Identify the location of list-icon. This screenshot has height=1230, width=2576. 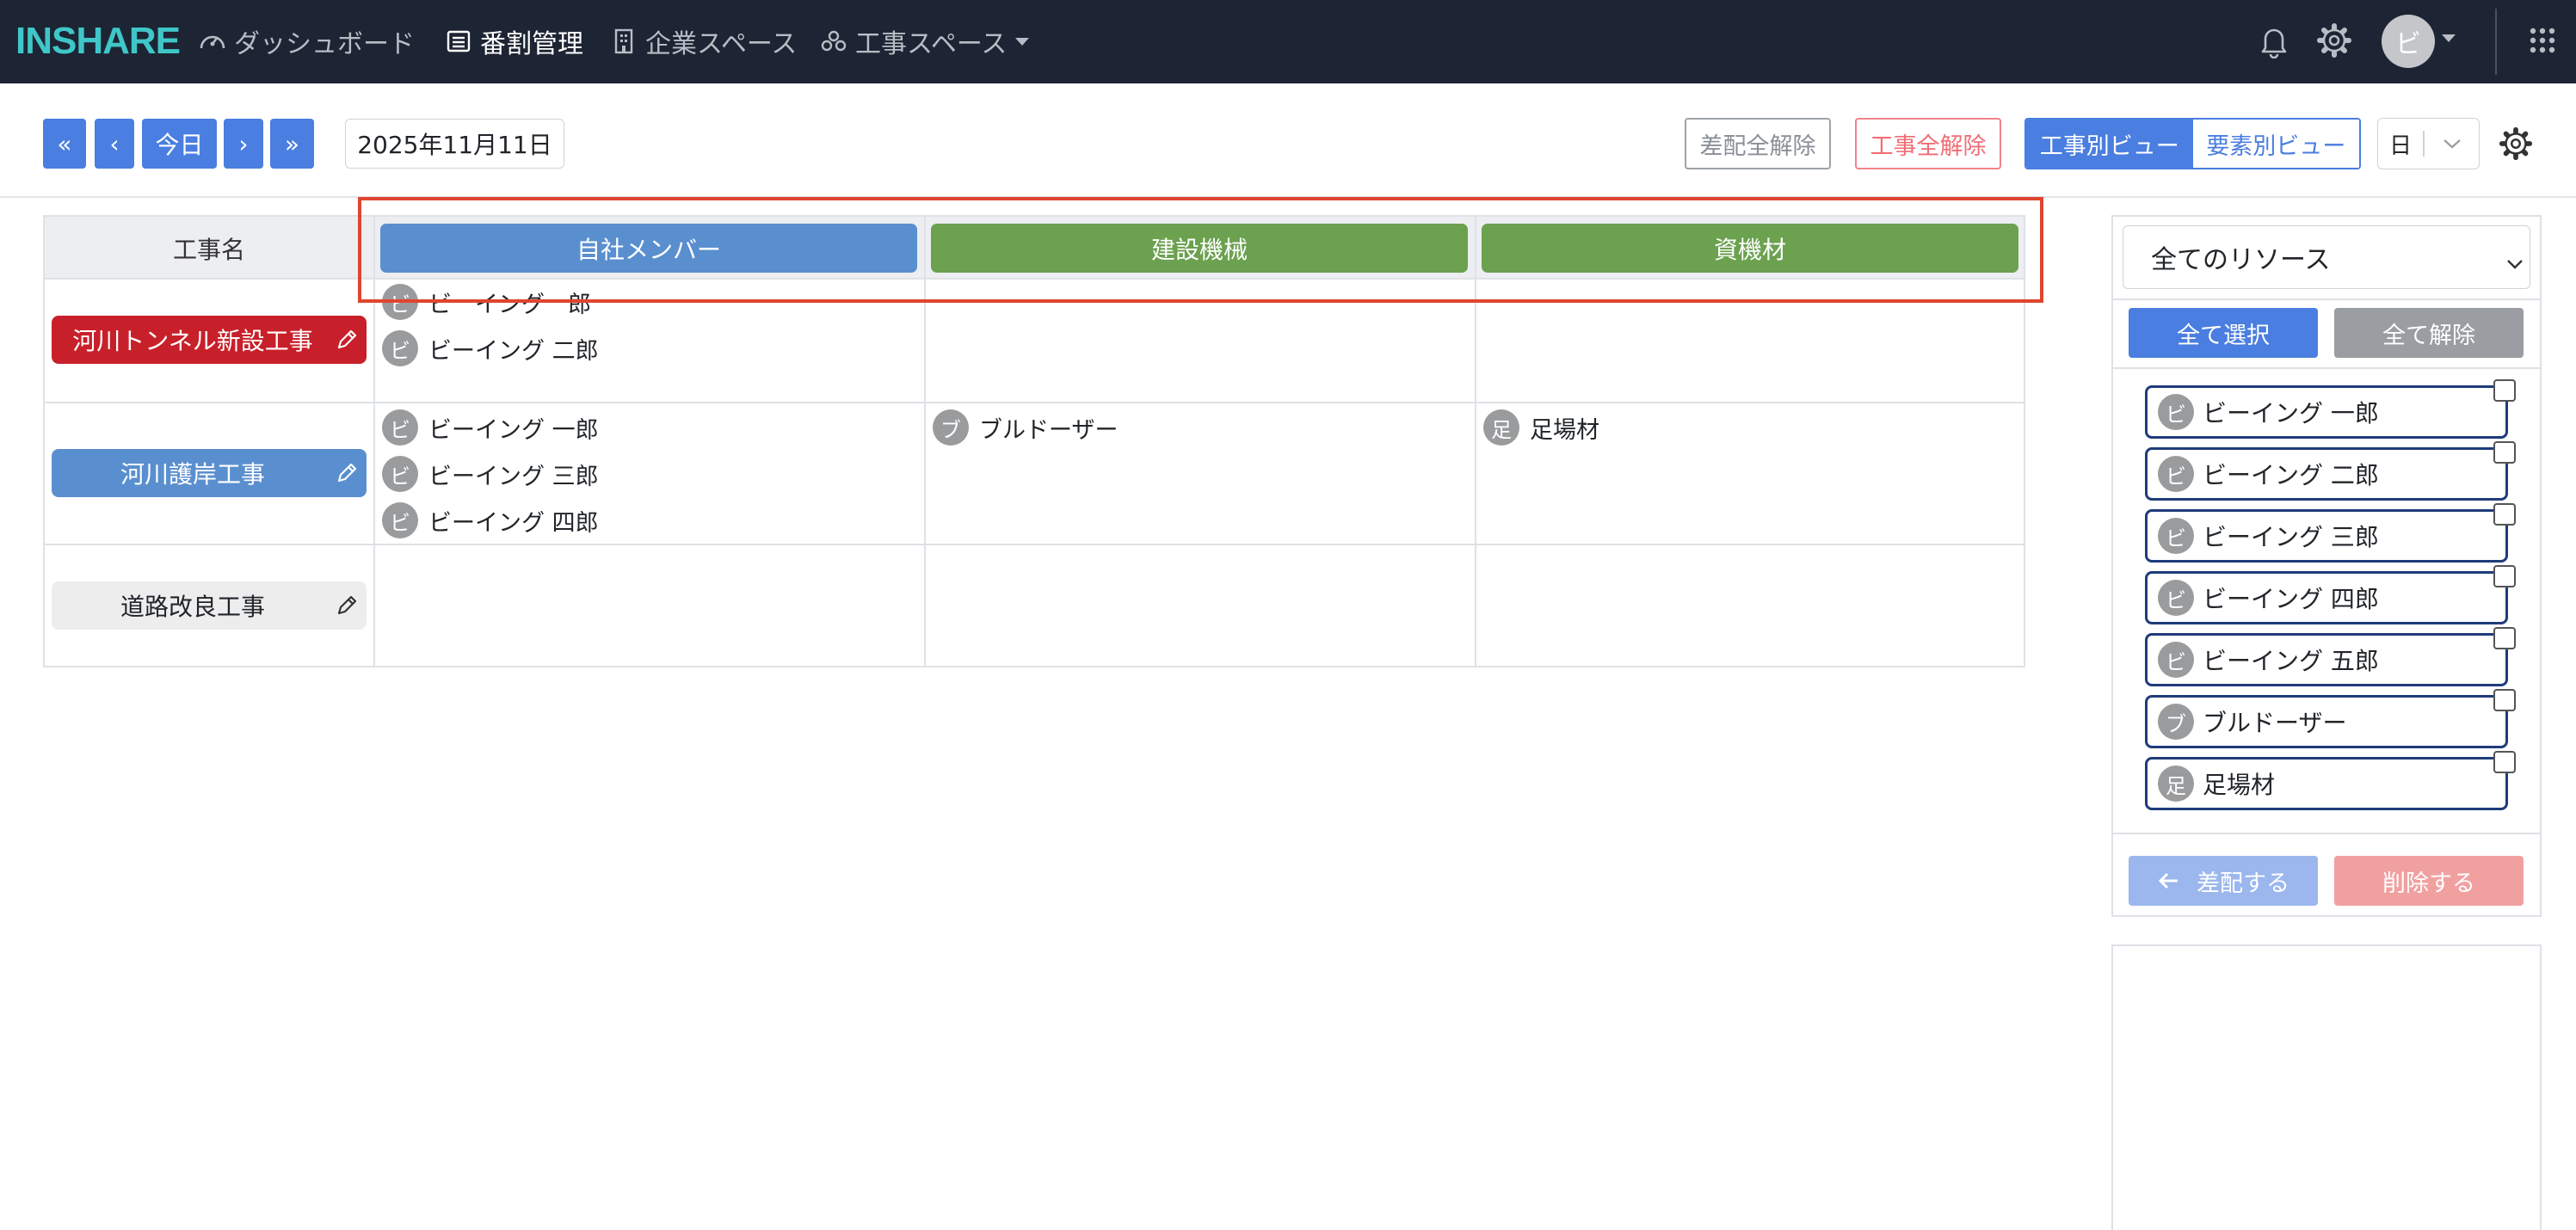
(458, 41).